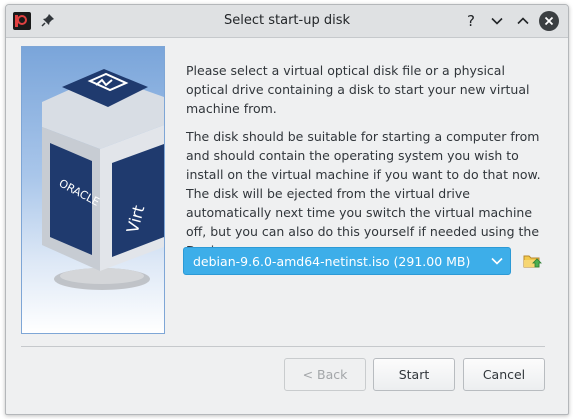  What do you see at coordinates (497, 261) in the screenshot?
I see `chevron-down-icon` at bounding box center [497, 261].